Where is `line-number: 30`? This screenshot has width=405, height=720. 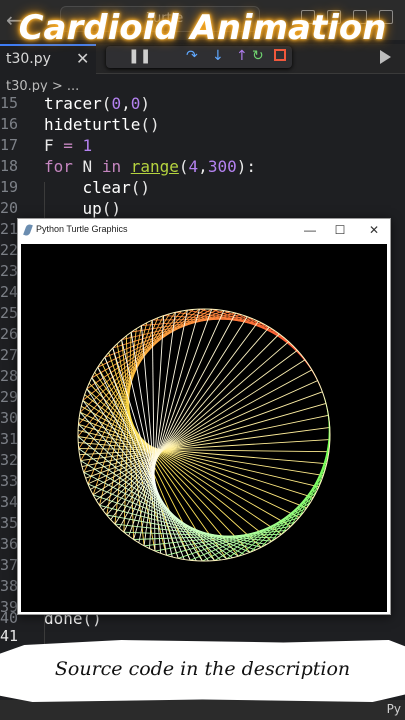
line-number: 30 is located at coordinates (9, 418).